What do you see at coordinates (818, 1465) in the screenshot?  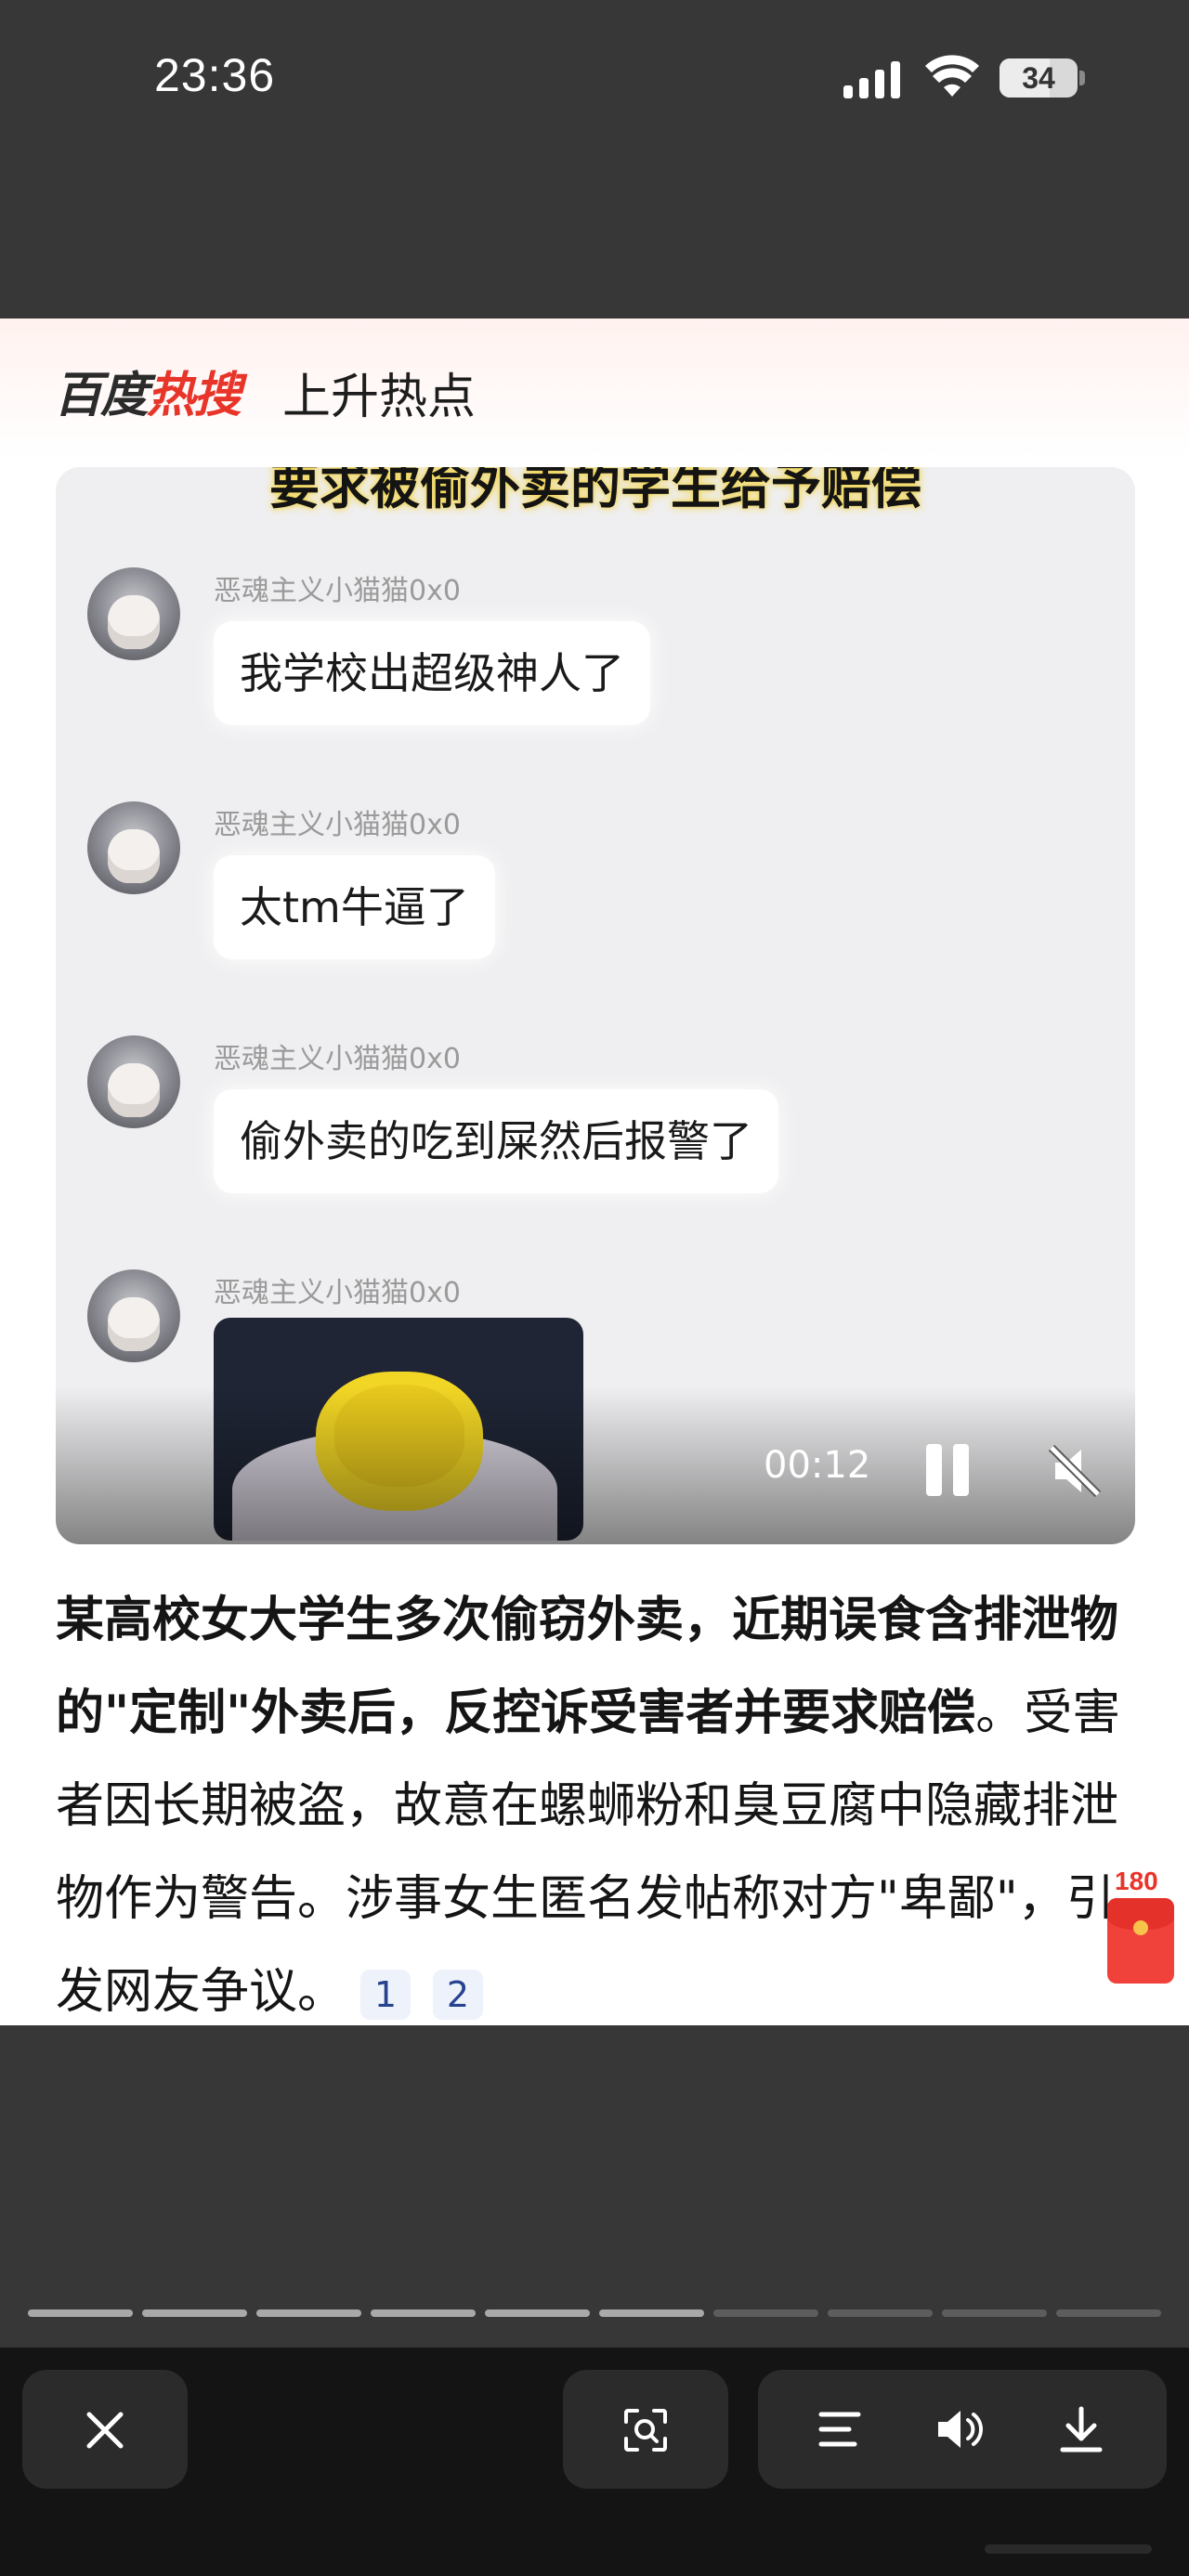 I see `video-time: 00:12` at bounding box center [818, 1465].